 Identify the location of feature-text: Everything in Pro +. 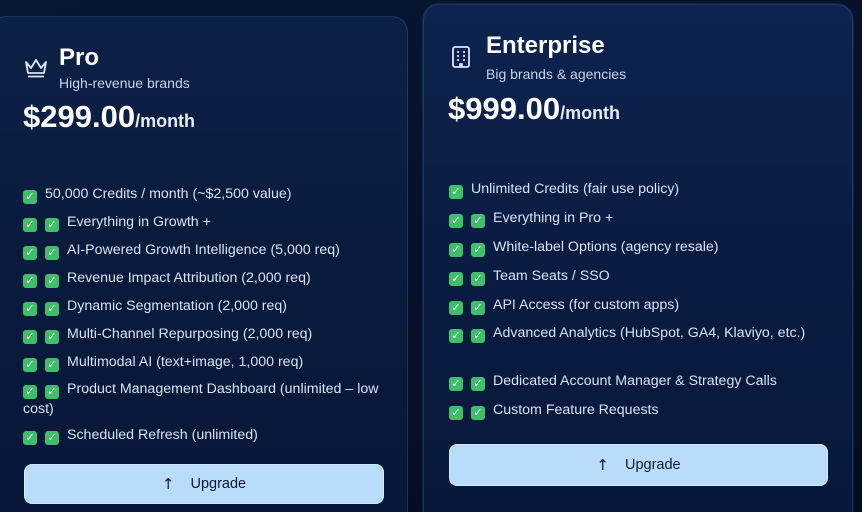
(553, 218).